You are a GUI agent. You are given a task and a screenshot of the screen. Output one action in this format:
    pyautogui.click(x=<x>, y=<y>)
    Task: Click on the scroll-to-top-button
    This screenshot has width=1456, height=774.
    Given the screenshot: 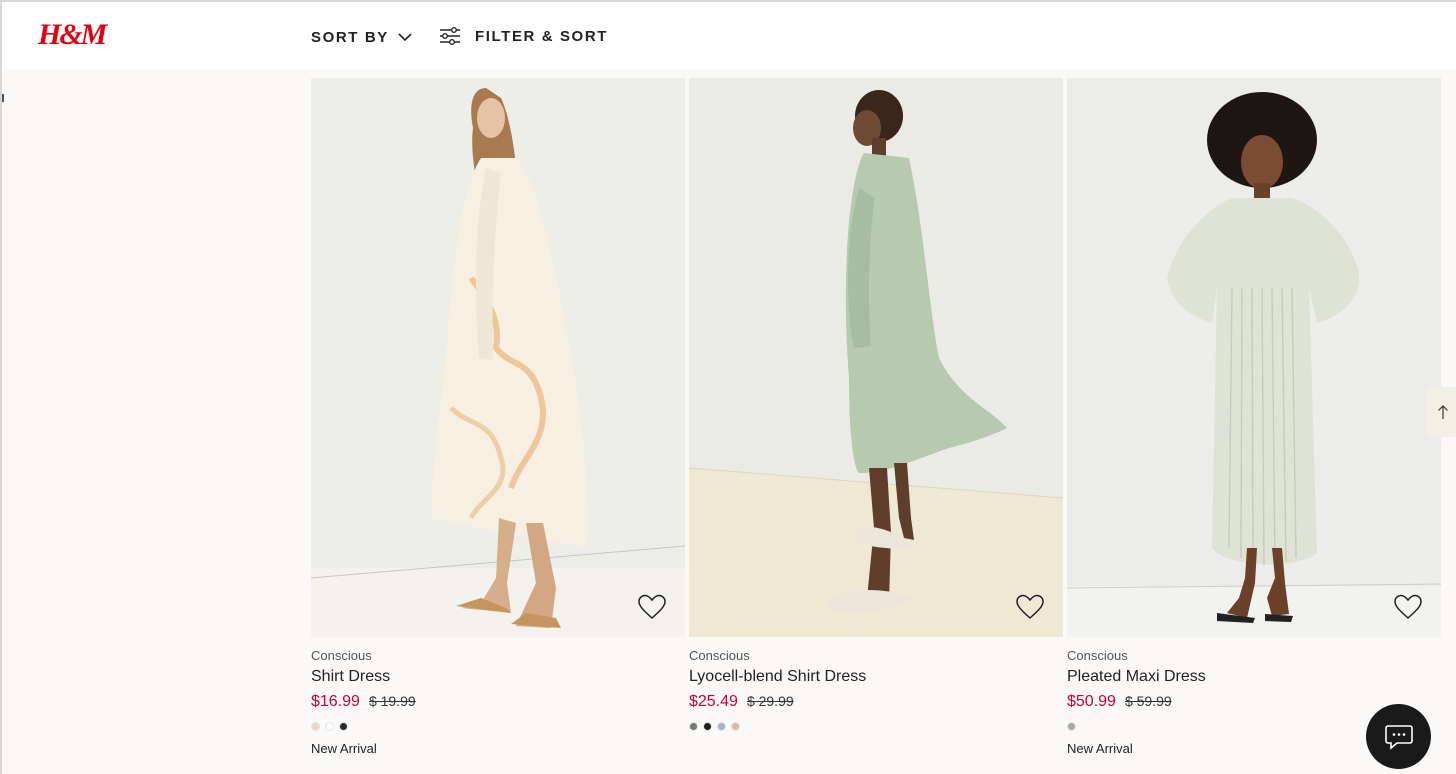 What is the action you would take?
    pyautogui.click(x=1441, y=412)
    